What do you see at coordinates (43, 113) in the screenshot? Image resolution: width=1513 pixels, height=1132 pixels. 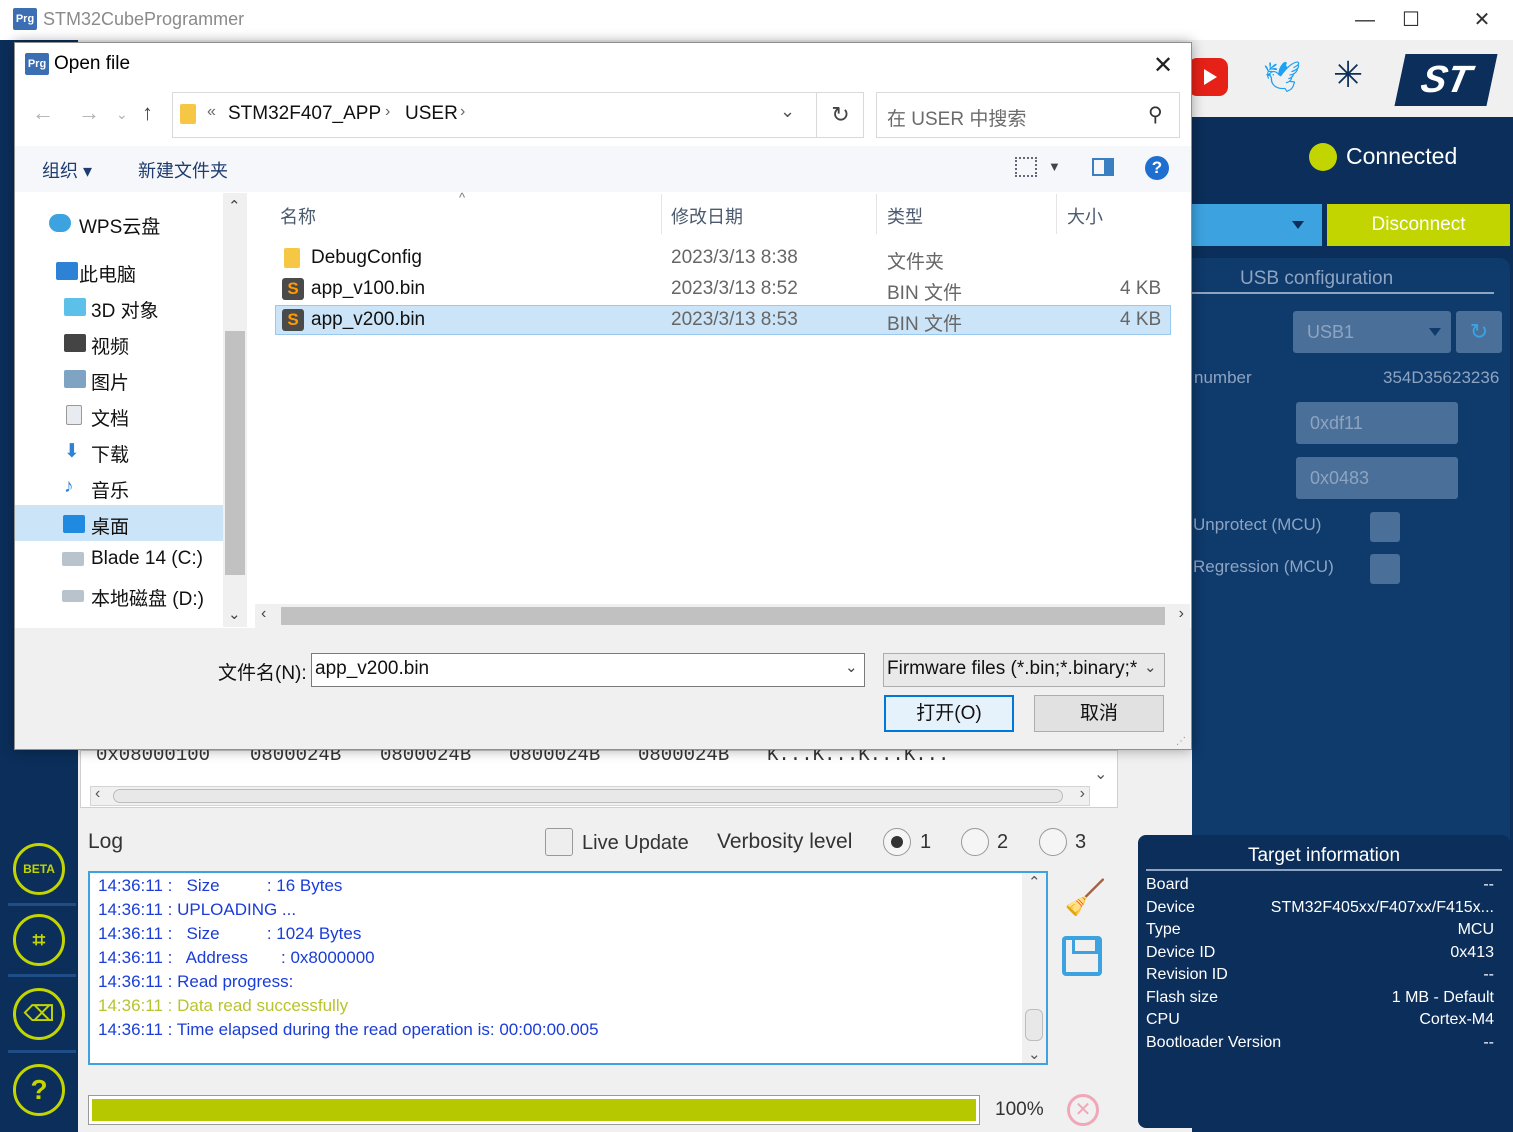 I see `back-arrow-icon: ←` at bounding box center [43, 113].